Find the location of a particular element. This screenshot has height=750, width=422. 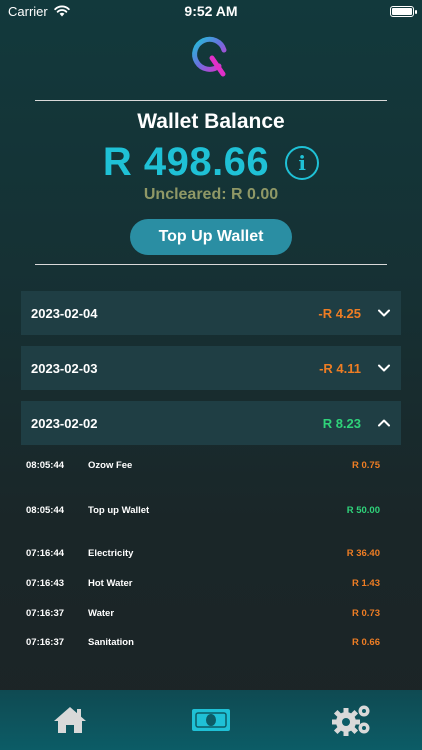

day-amount: -R 4.25 is located at coordinates (339, 313).